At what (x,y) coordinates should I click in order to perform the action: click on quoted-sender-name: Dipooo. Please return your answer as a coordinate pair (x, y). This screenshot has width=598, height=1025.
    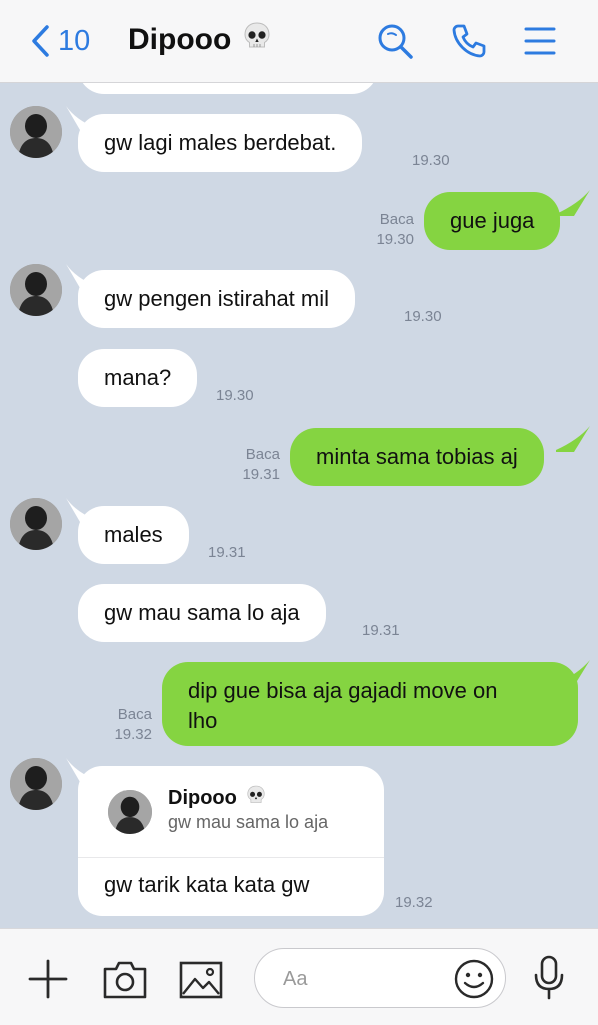
    Looking at the image, I should click on (202, 797).